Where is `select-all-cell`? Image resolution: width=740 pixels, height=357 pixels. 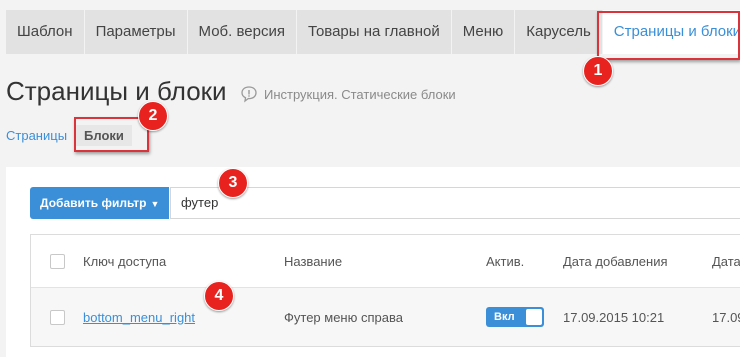 select-all-cell is located at coordinates (57, 261).